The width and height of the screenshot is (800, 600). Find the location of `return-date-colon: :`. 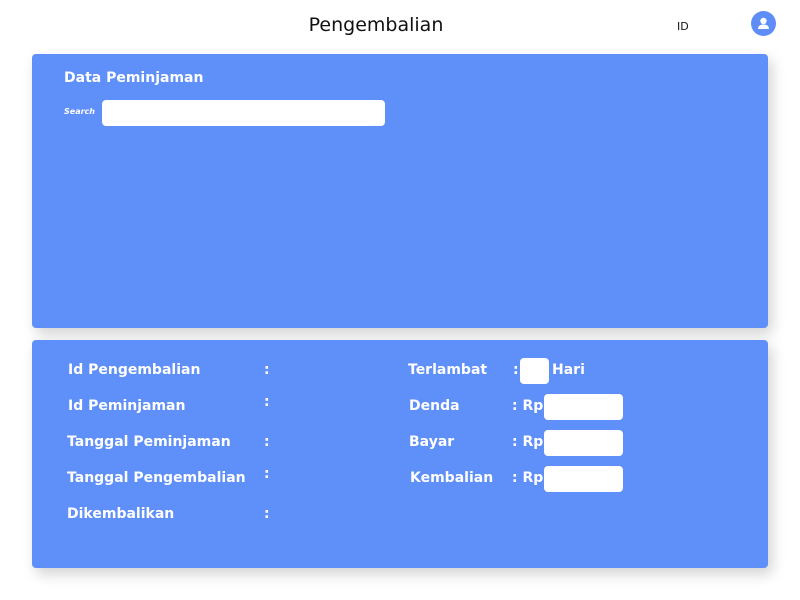

return-date-colon: : is located at coordinates (267, 474).